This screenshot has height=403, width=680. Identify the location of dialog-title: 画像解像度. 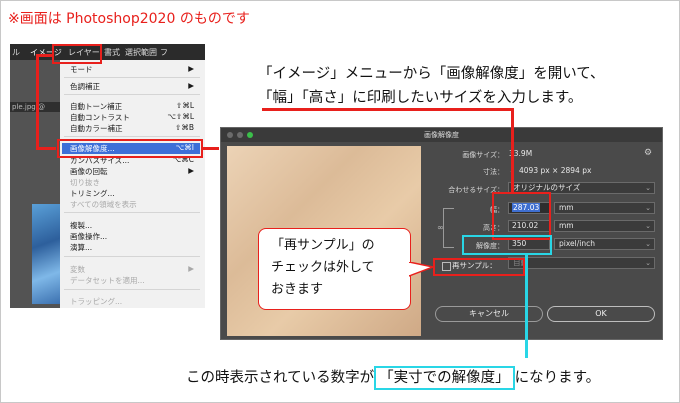
(441, 135).